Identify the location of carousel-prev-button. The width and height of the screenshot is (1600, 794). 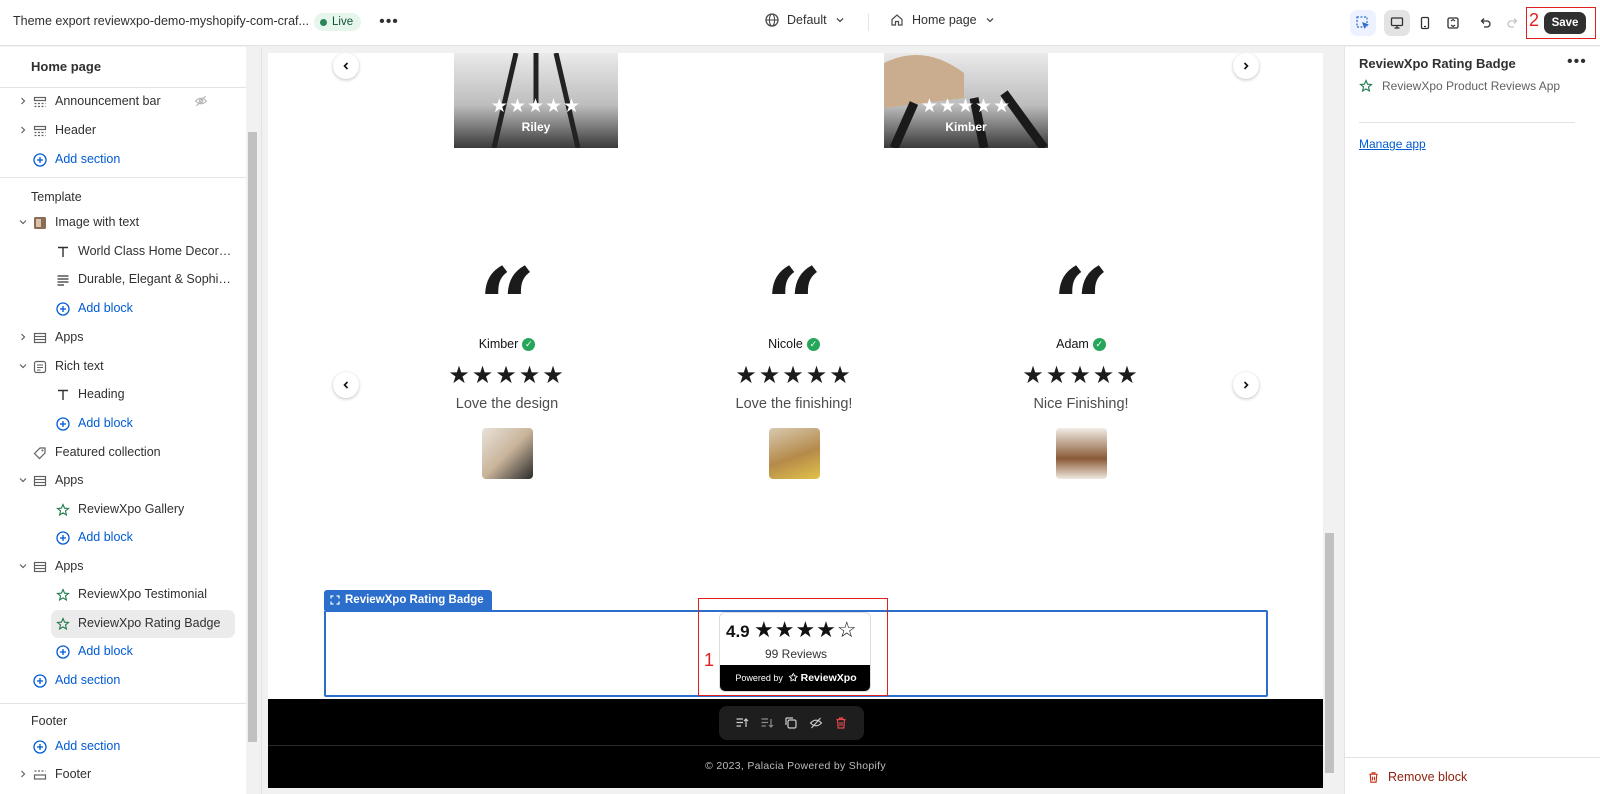
(346, 66).